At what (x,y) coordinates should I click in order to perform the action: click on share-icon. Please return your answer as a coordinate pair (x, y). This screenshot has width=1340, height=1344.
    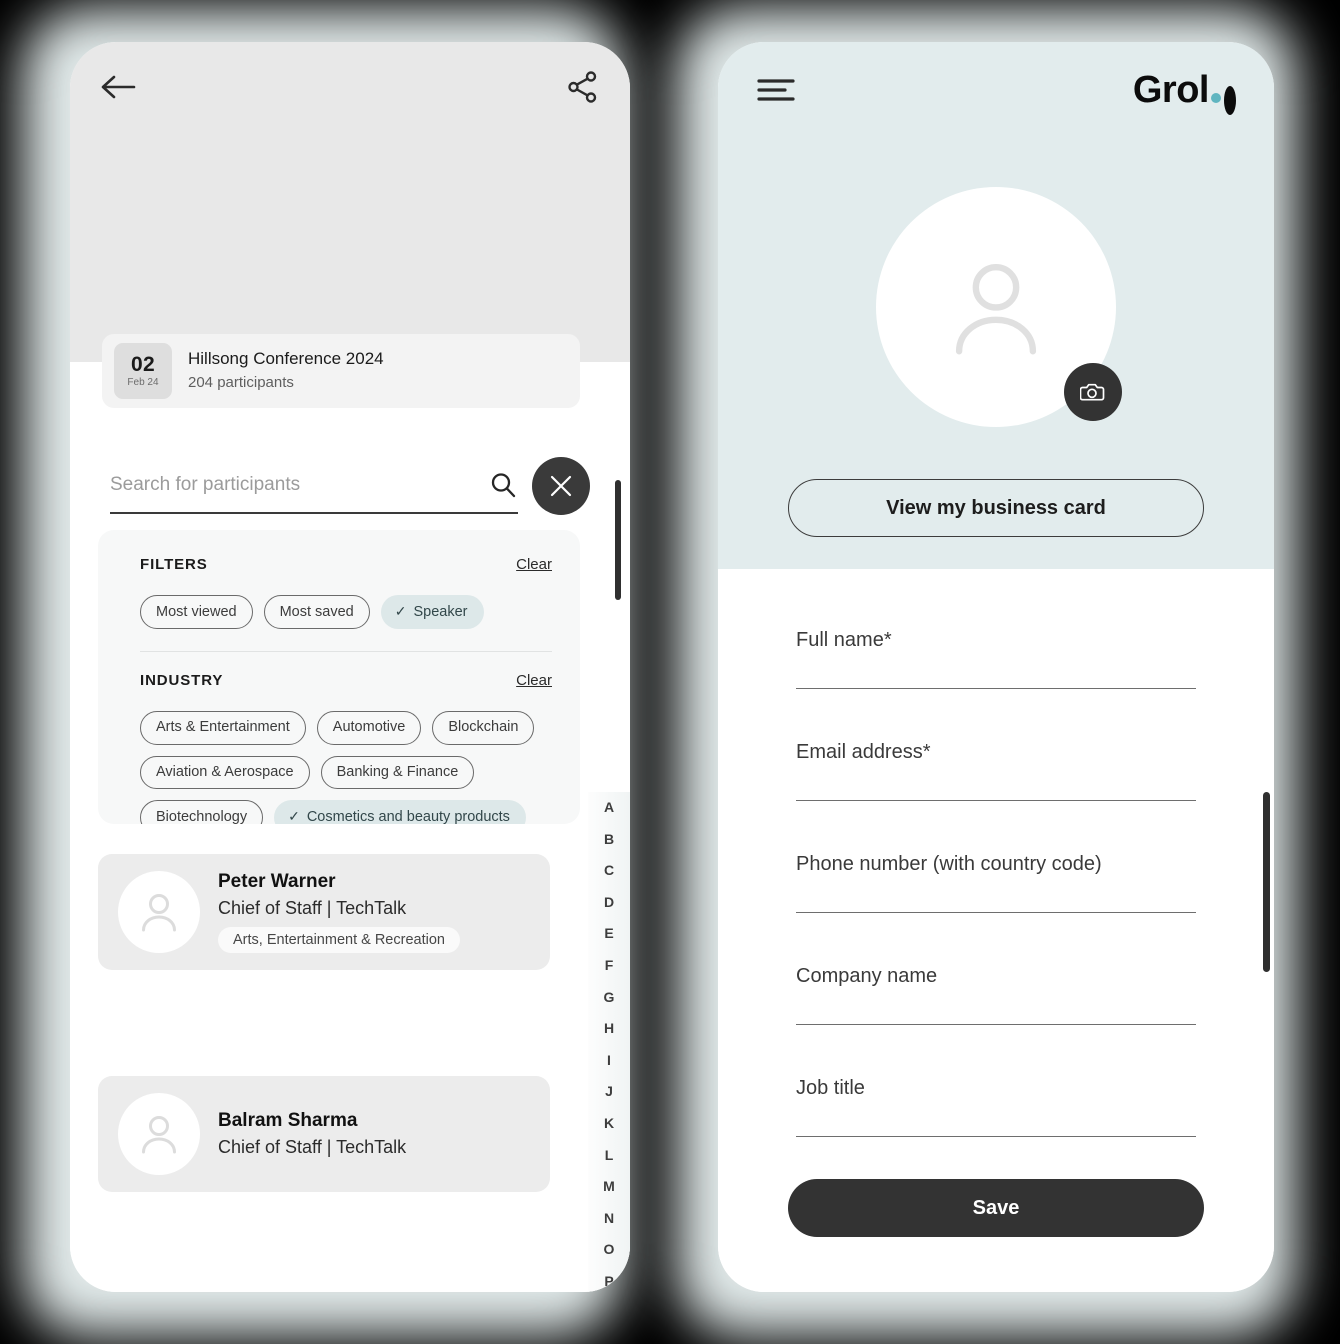
    Looking at the image, I should click on (582, 87).